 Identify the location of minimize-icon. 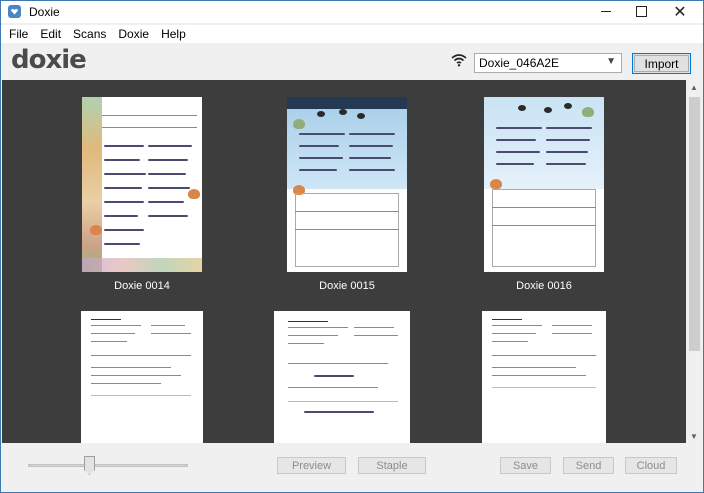
(606, 11).